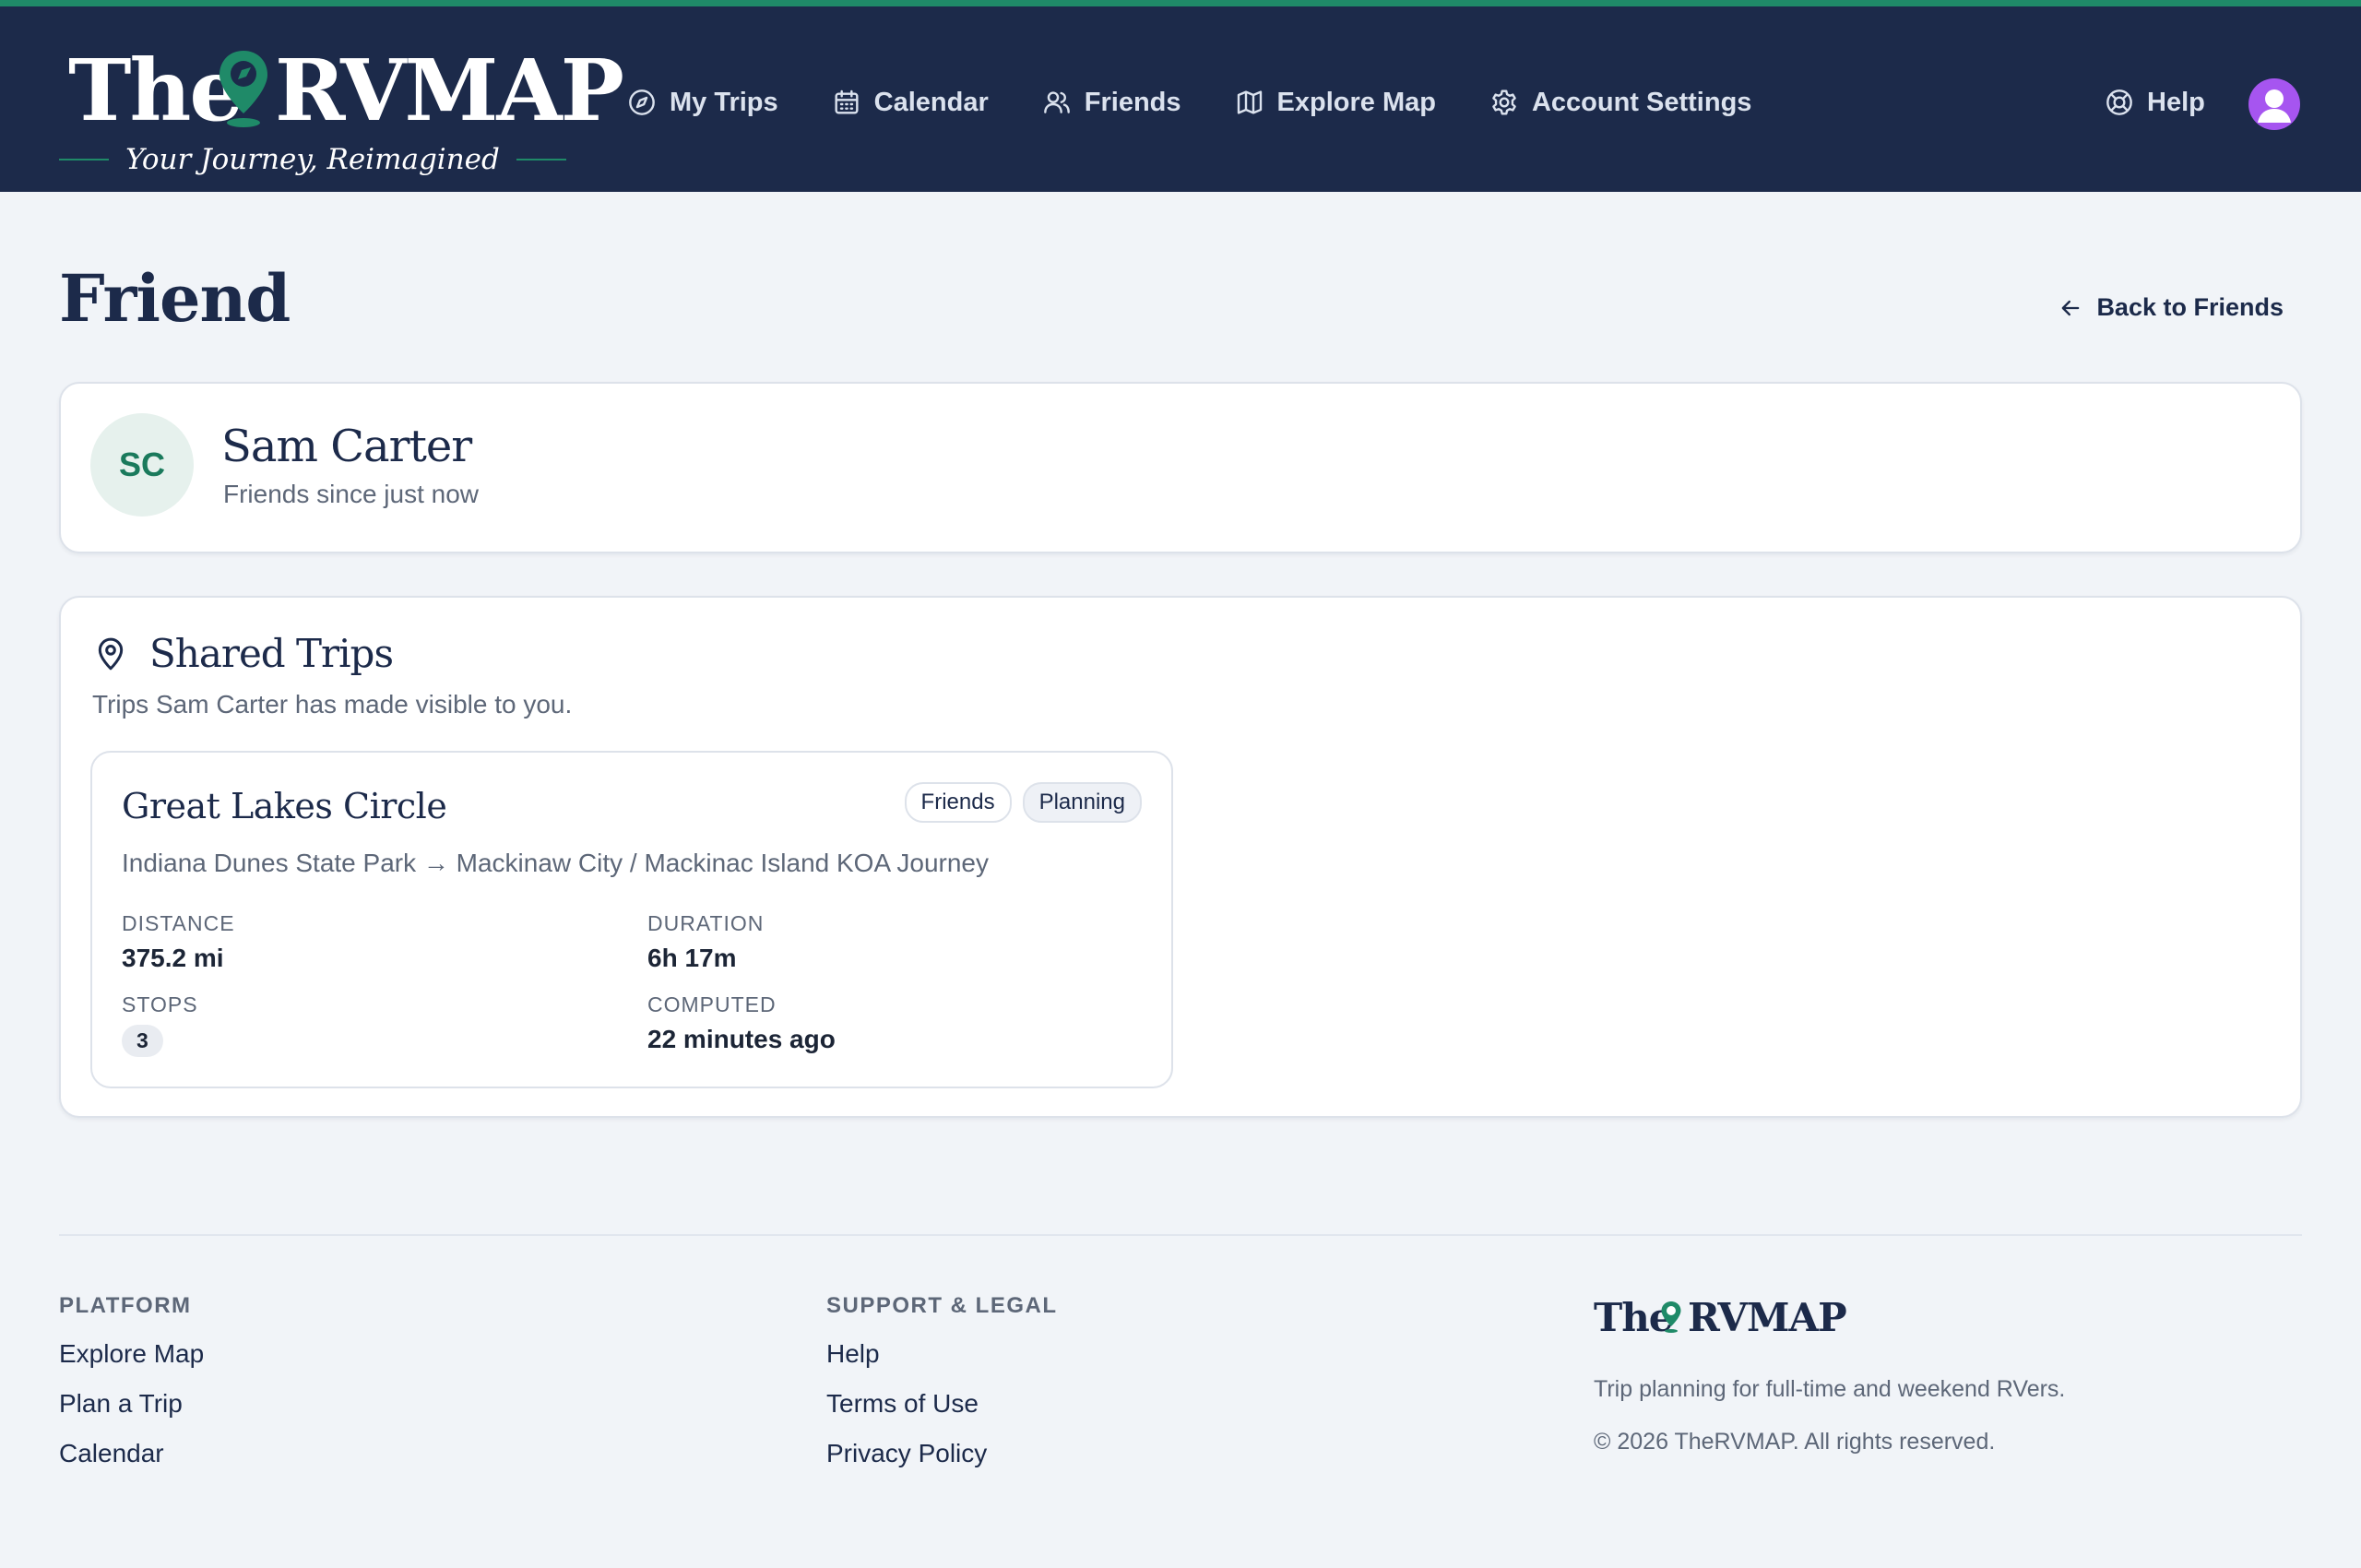 The image size is (2361, 1568). Describe the element at coordinates (1795, 1442) in the screenshot. I see `footer-copyright: © 2026 TheRVMAP. All rights reserved.` at that location.